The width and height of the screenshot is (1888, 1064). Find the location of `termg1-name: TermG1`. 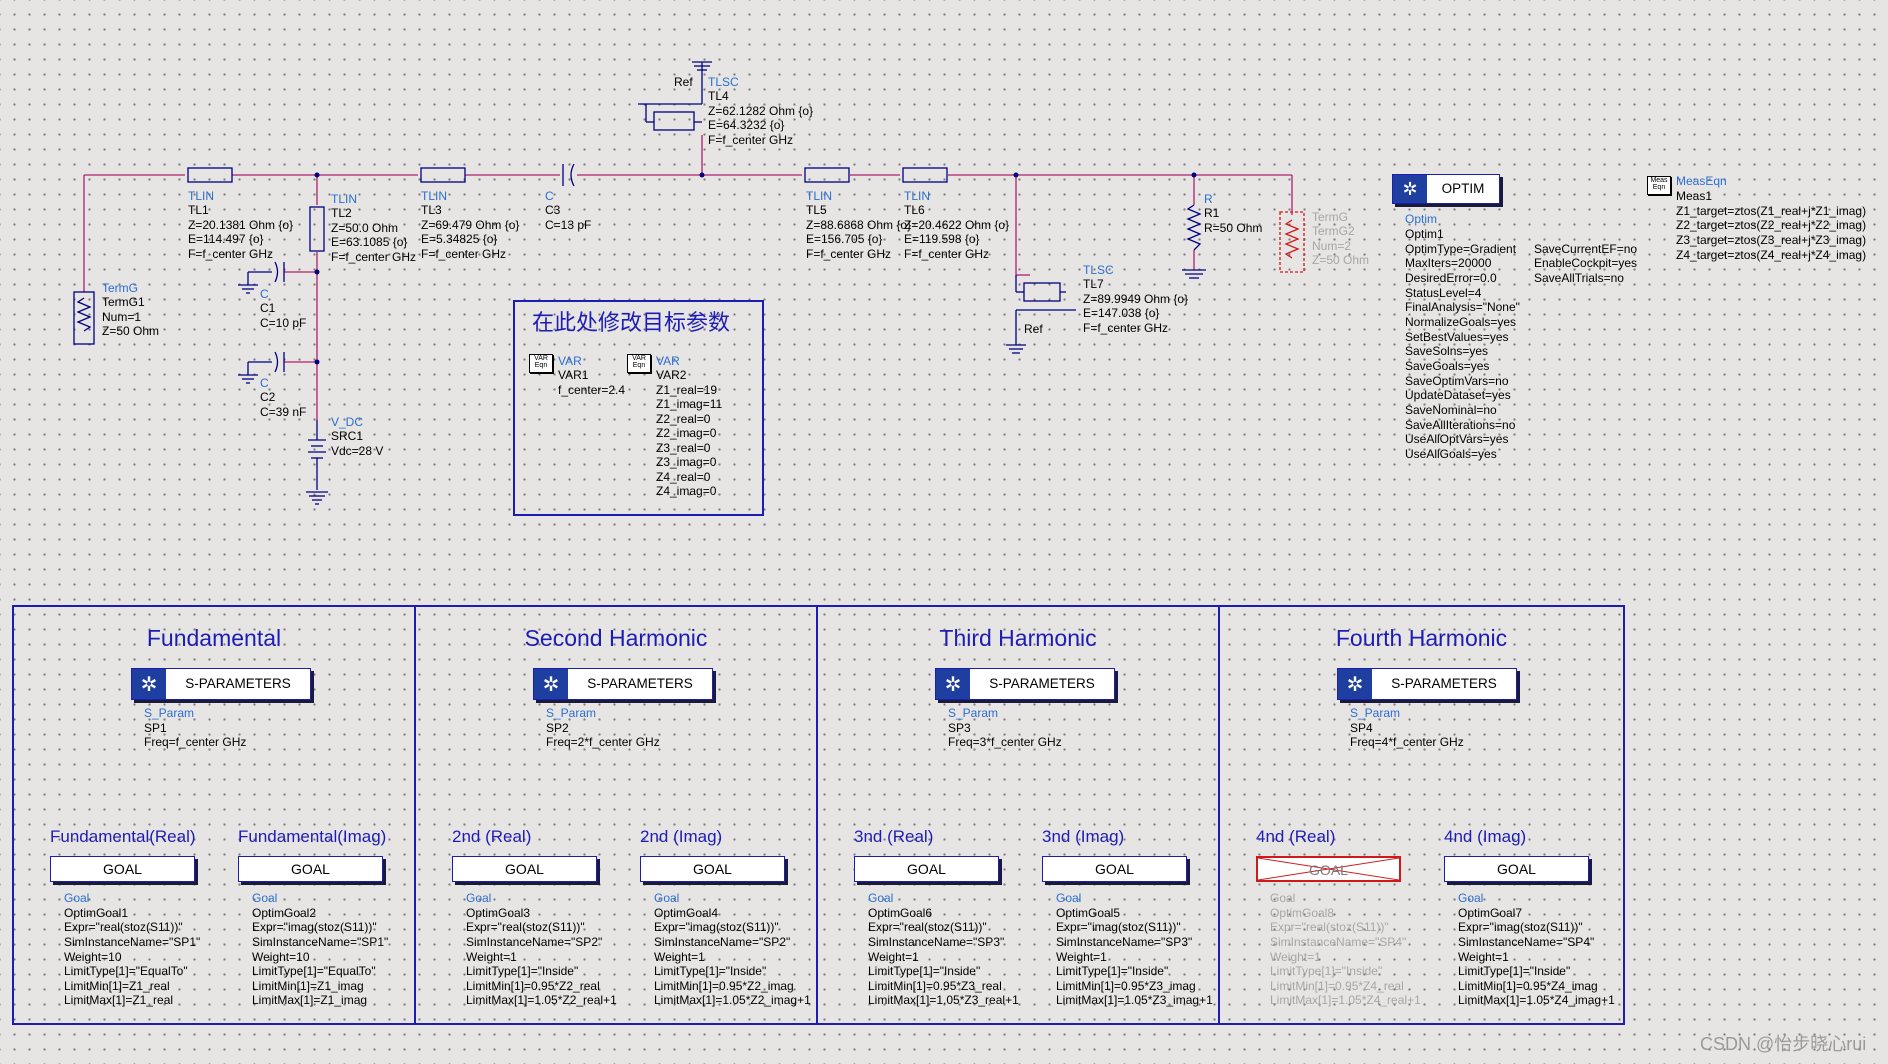

termg1-name: TermG1 is located at coordinates (123, 302).